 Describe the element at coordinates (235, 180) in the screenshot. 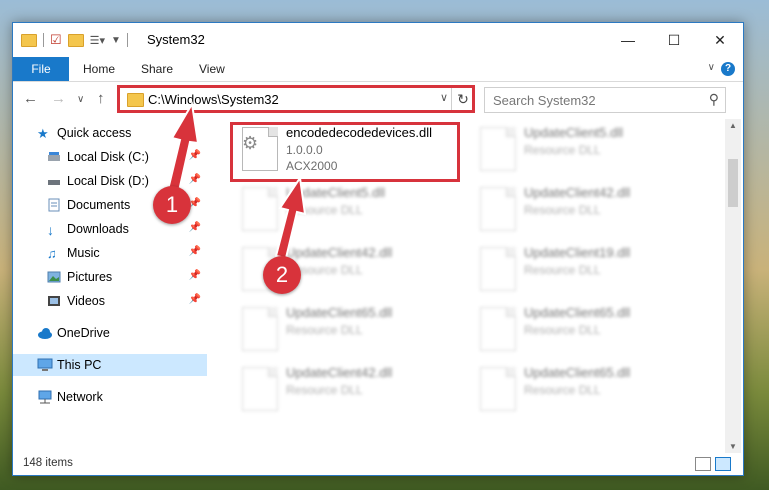

I see `annotation-arrows` at that location.